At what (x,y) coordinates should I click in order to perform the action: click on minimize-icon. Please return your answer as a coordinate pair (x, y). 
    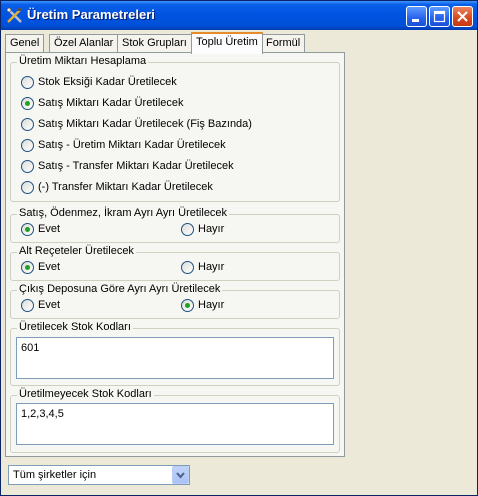
    Looking at the image, I should click on (415, 20).